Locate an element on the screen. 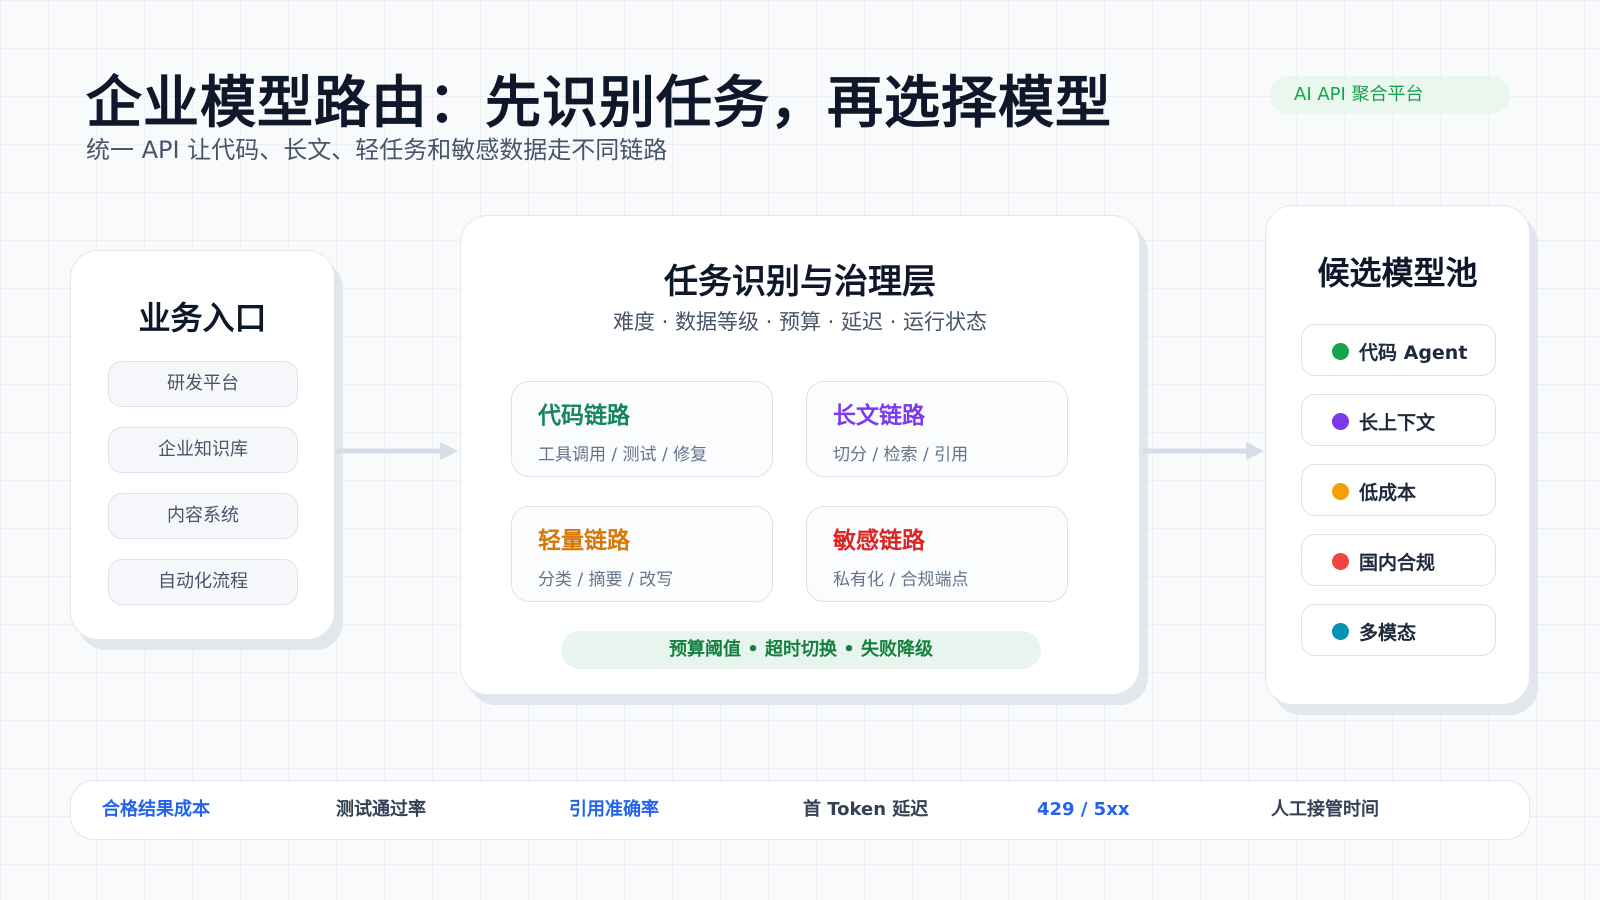  model-pool-title: 候选模型池 is located at coordinates (1397, 273).